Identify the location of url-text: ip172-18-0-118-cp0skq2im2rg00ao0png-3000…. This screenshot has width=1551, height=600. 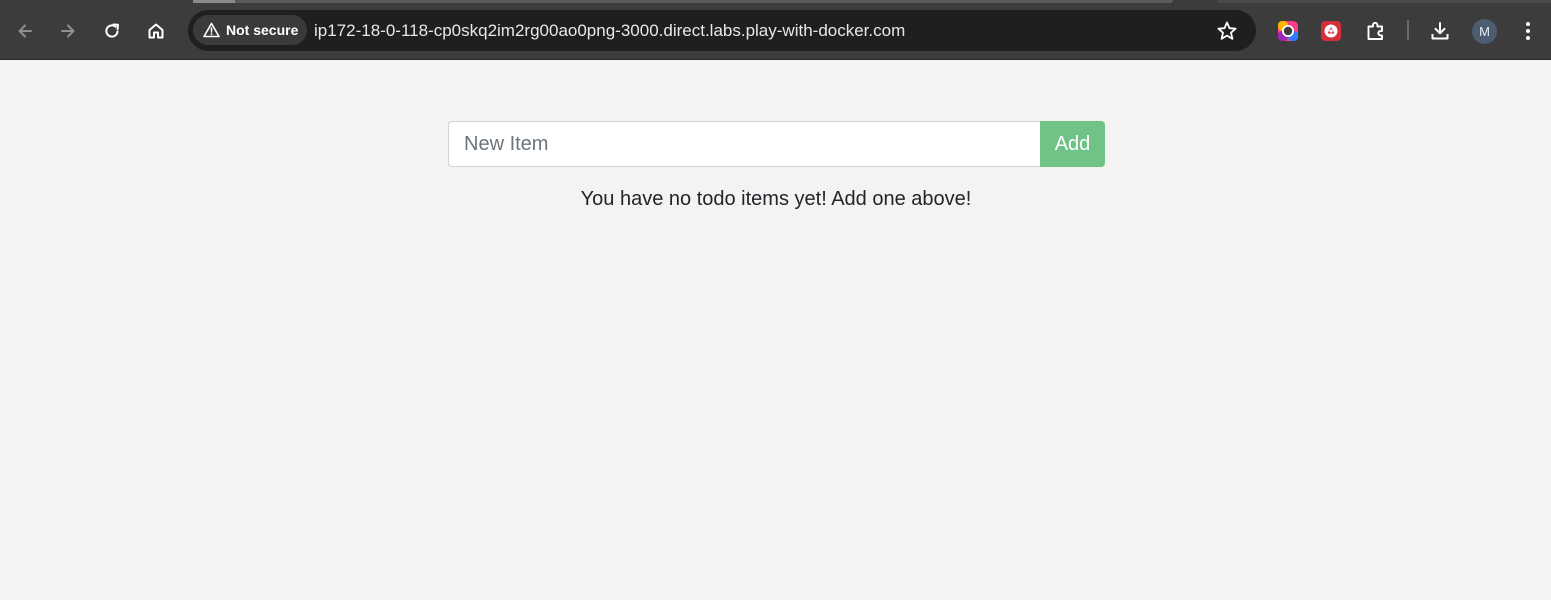
(609, 30).